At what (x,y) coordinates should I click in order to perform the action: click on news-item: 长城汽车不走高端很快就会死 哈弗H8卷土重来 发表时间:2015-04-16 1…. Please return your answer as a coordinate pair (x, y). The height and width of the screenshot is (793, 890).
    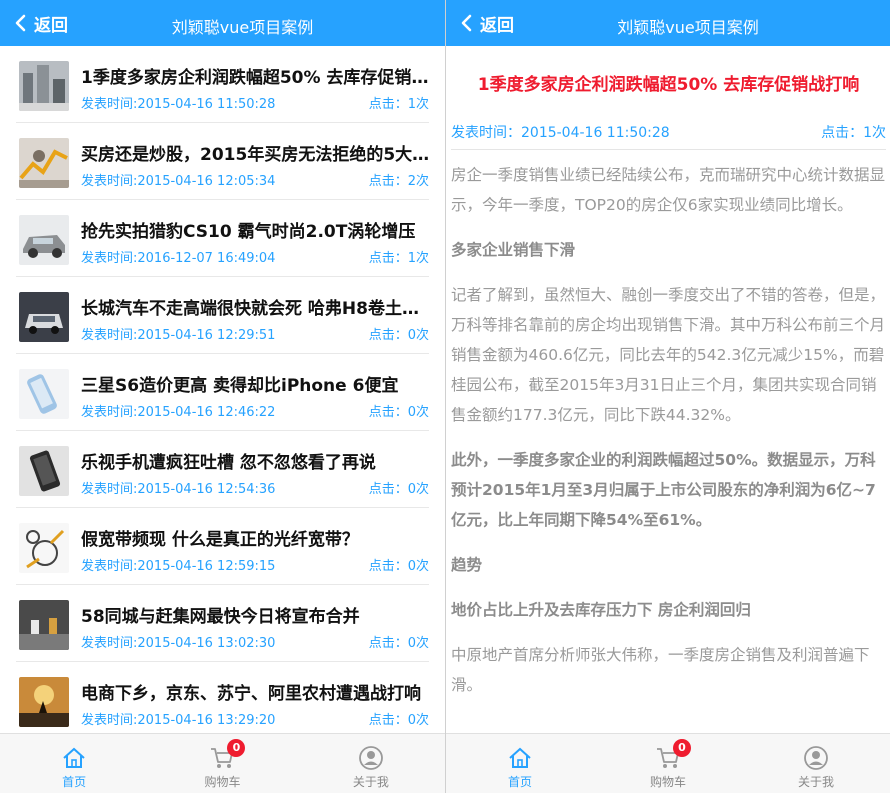
    Looking at the image, I should click on (223, 315).